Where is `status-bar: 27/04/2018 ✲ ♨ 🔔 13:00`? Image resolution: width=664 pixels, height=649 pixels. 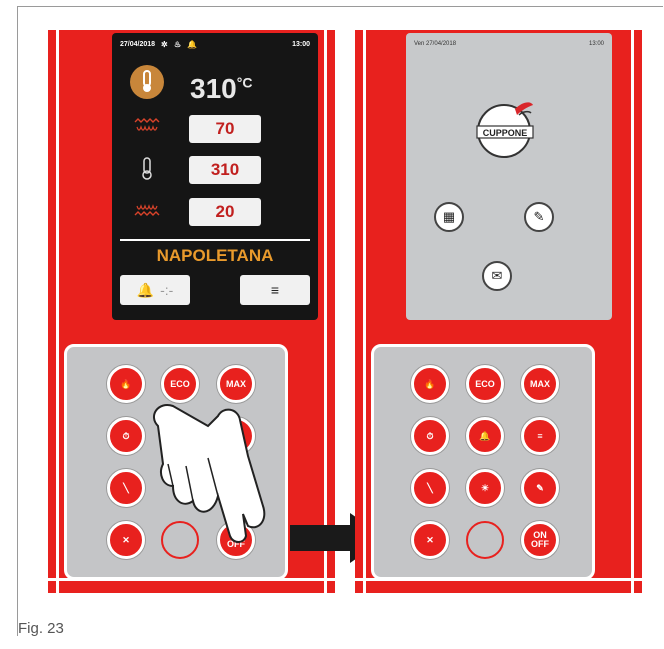
status-bar: 27/04/2018 ✲ ♨ 🔔 13:00 is located at coordinates (215, 44).